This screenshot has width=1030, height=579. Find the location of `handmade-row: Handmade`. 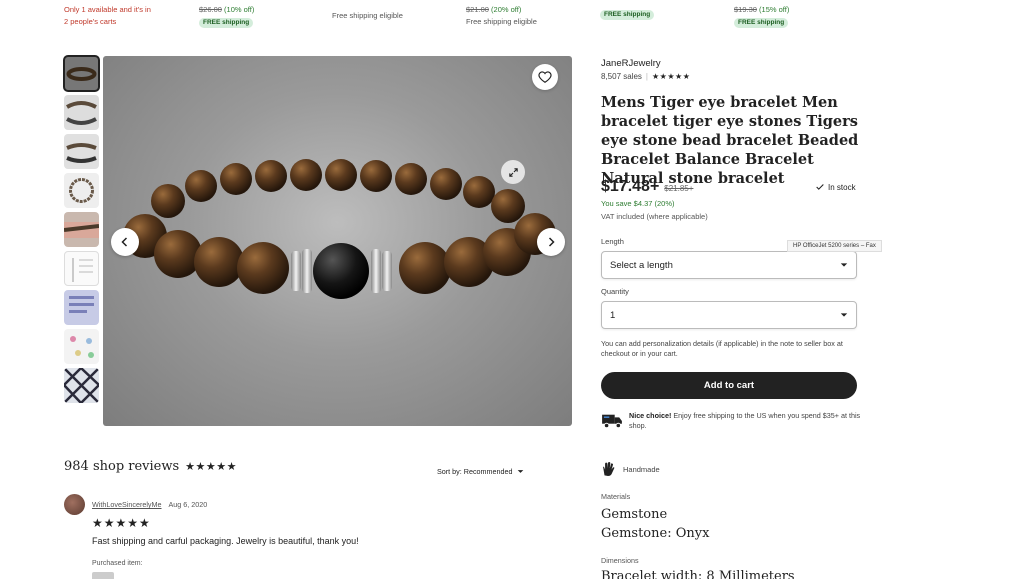

handmade-row: Handmade is located at coordinates (630, 469).